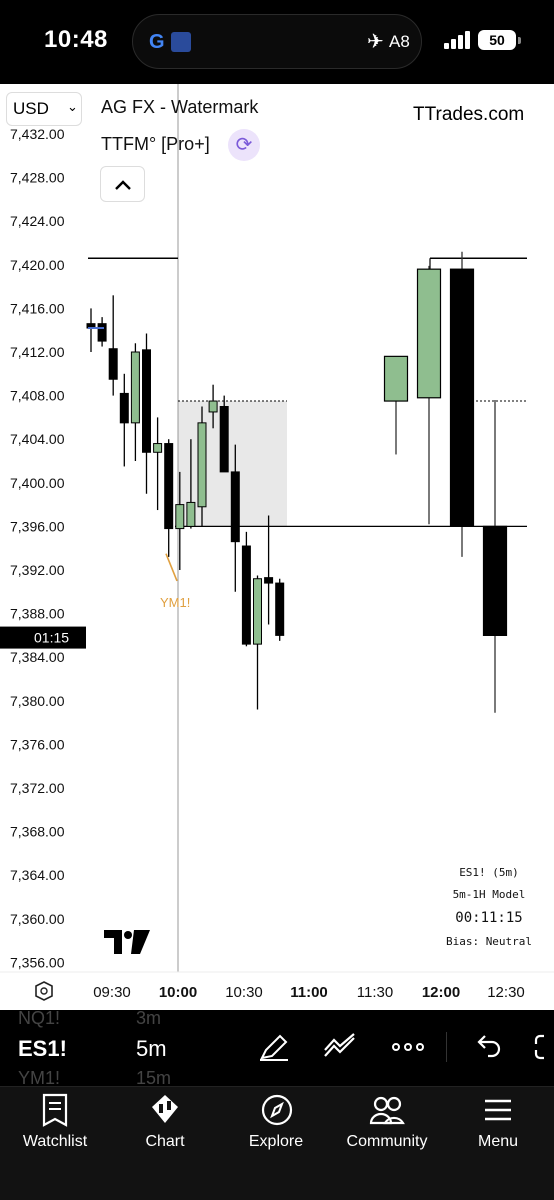  I want to click on google-icon: G, so click(157, 42).